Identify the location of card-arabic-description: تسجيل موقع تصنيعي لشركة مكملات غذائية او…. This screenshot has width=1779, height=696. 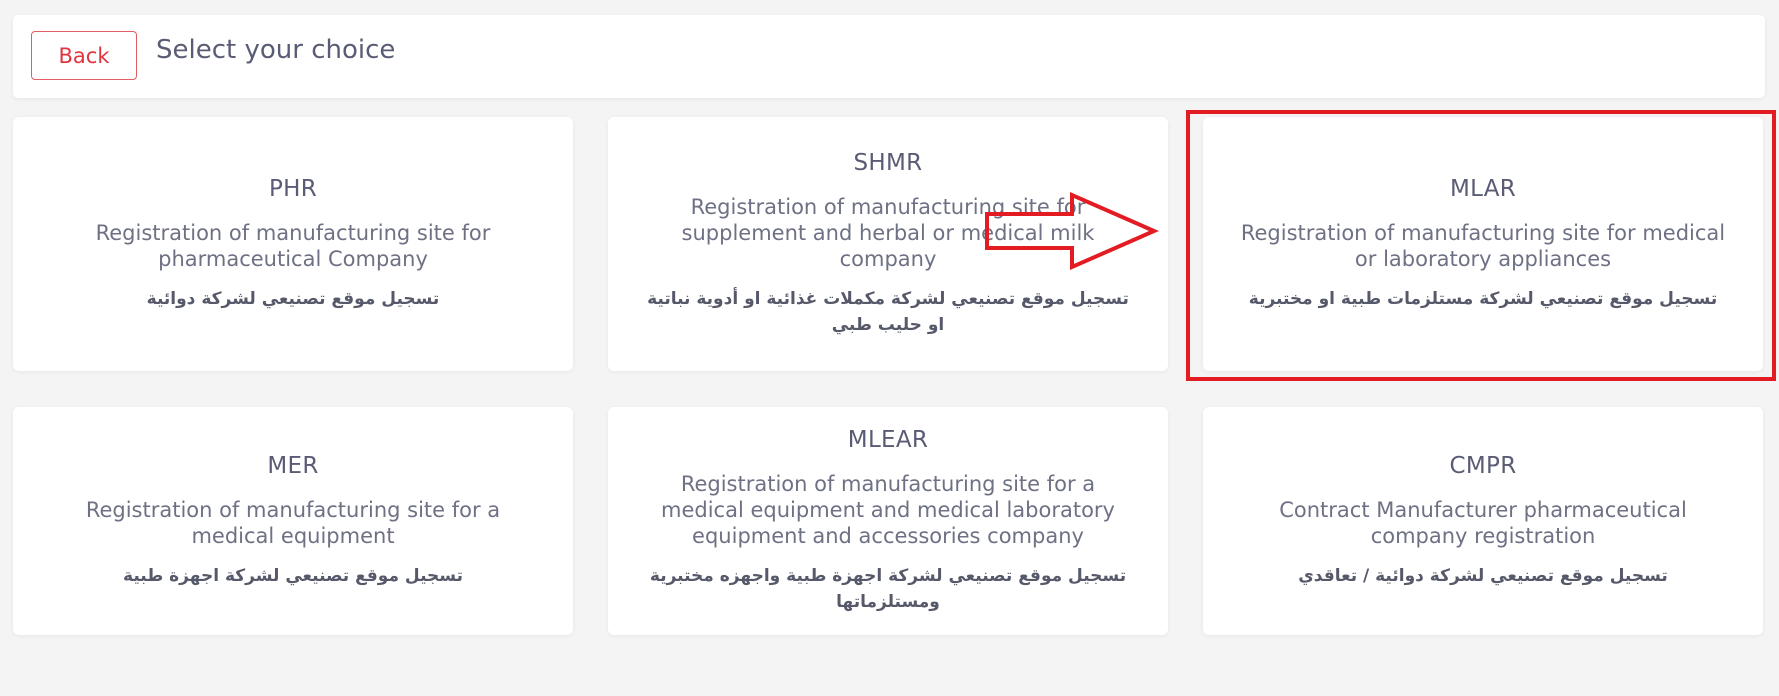
(888, 312).